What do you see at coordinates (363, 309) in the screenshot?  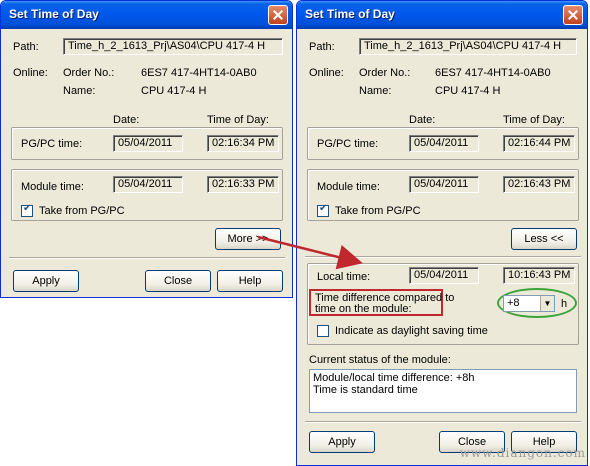 I see `time-difference-label-line2: time on the module:` at bounding box center [363, 309].